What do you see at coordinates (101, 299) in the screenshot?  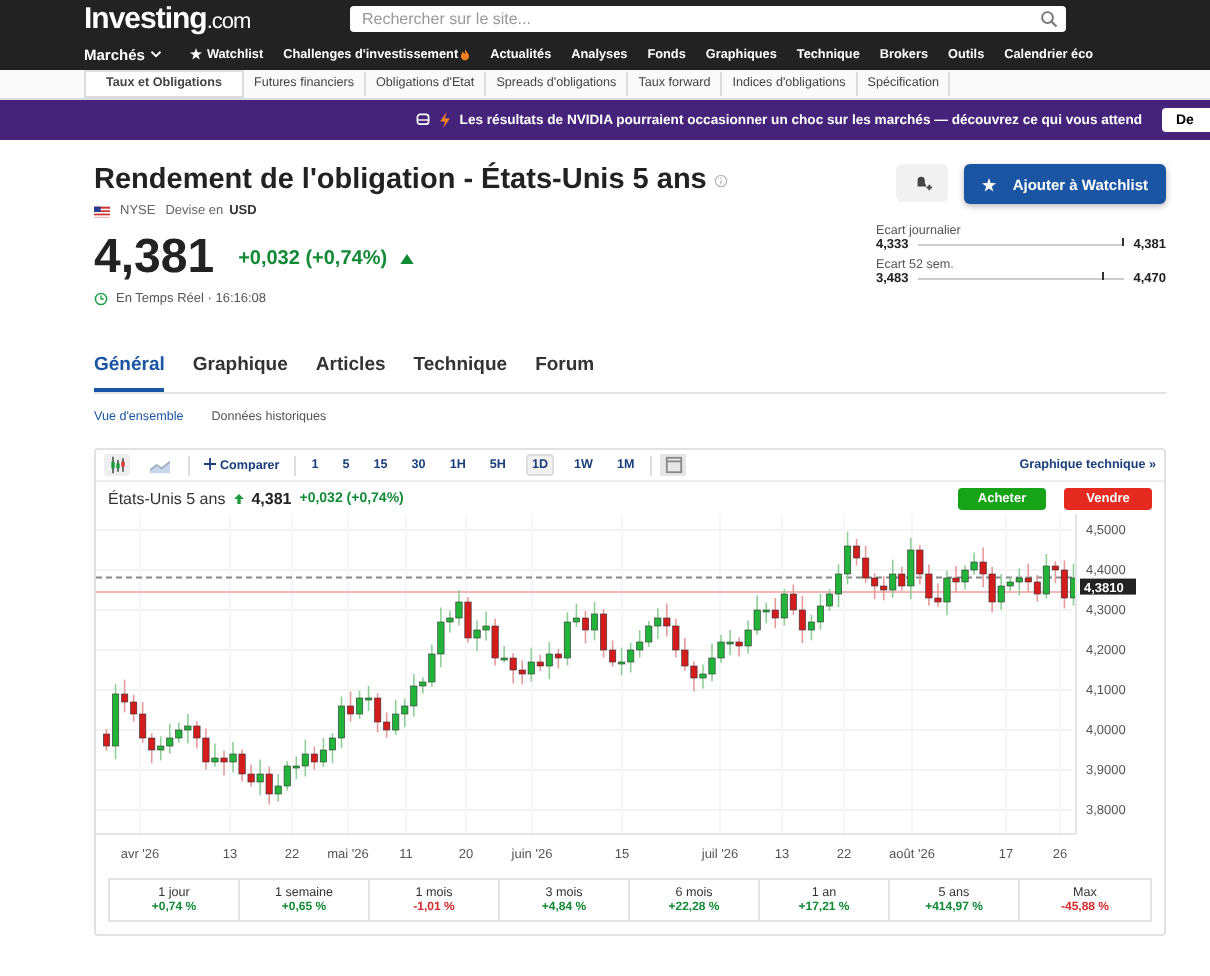 I see `clock-icon` at bounding box center [101, 299].